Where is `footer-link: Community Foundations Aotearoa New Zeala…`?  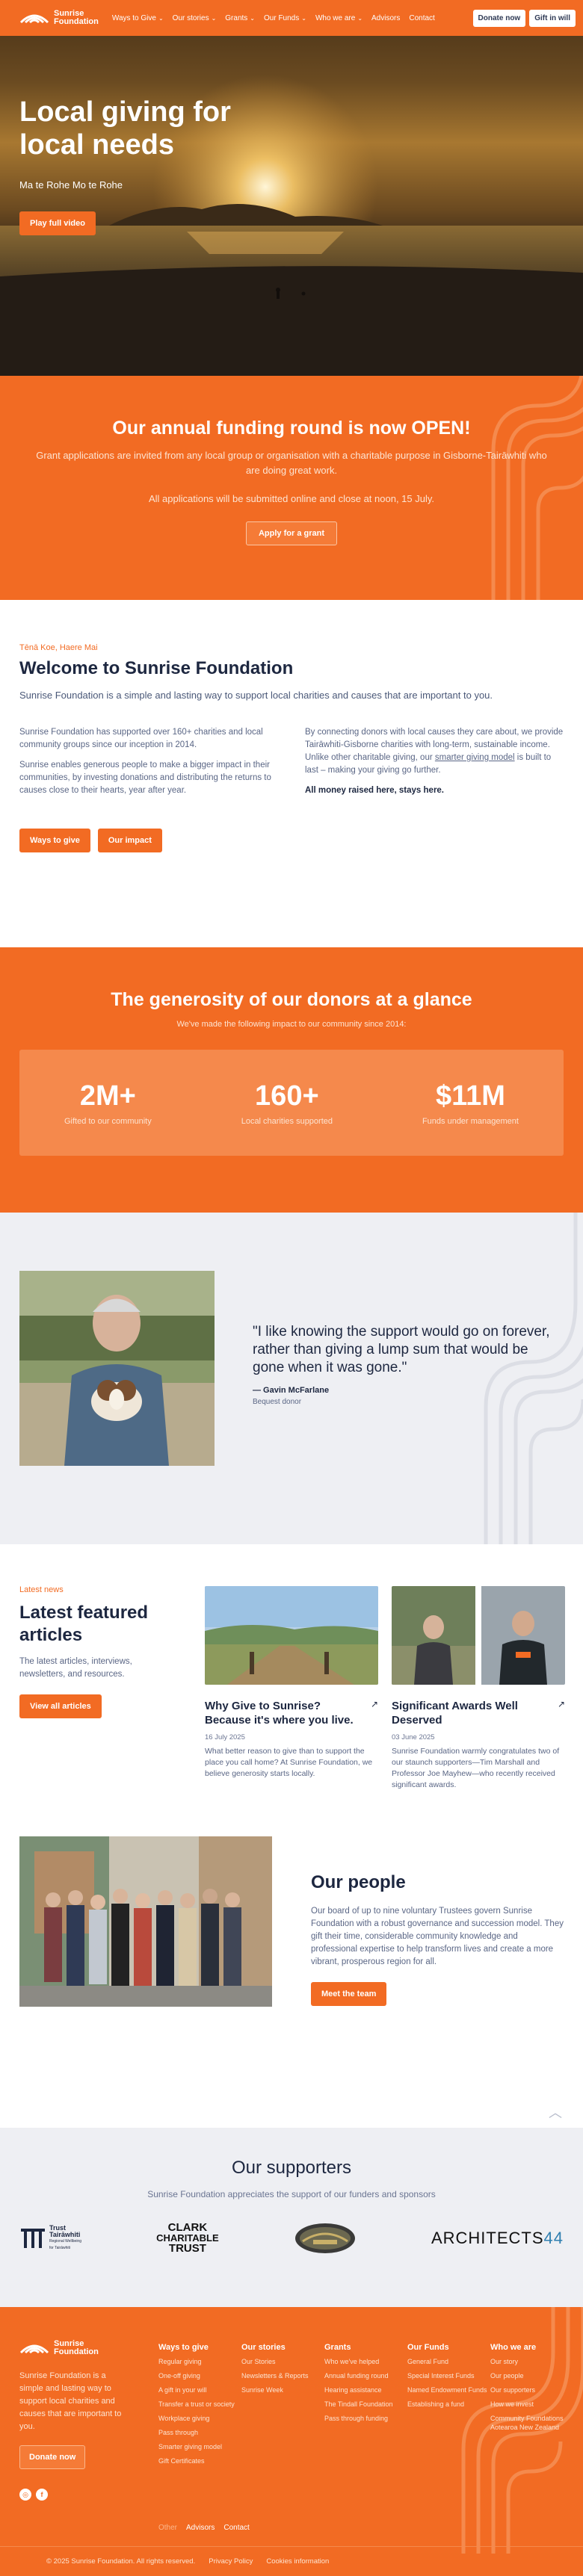
footer-link: Community Foundations Aotearoa New Zeala… is located at coordinates (531, 2423).